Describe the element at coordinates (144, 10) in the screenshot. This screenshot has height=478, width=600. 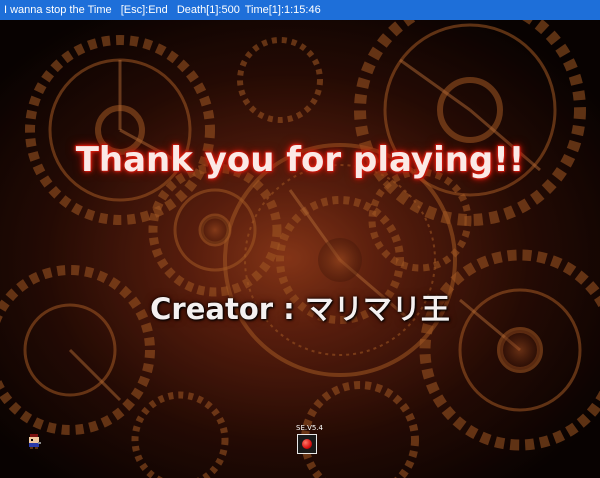
I see `esc-hint: [Esc]:End` at that location.